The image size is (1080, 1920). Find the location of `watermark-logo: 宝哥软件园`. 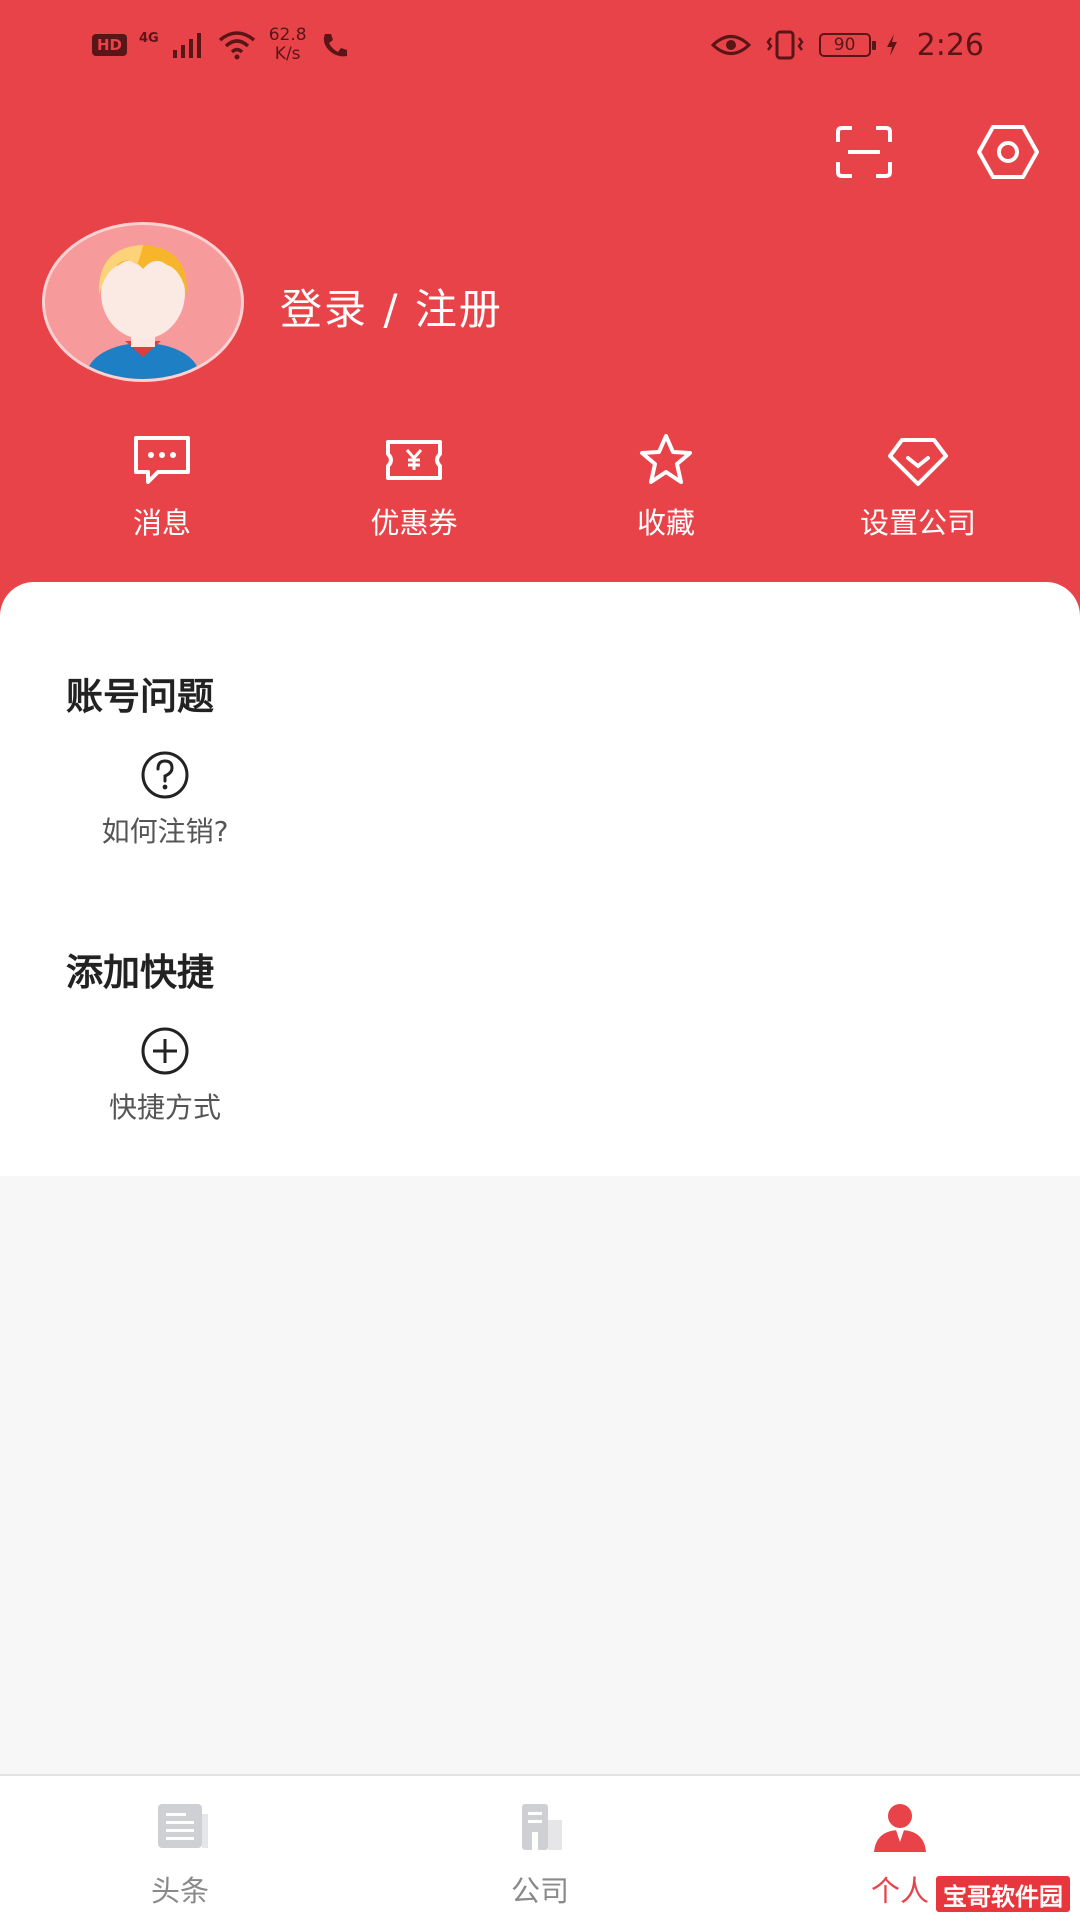

watermark-logo: 宝哥软件园 is located at coordinates (1003, 1894).